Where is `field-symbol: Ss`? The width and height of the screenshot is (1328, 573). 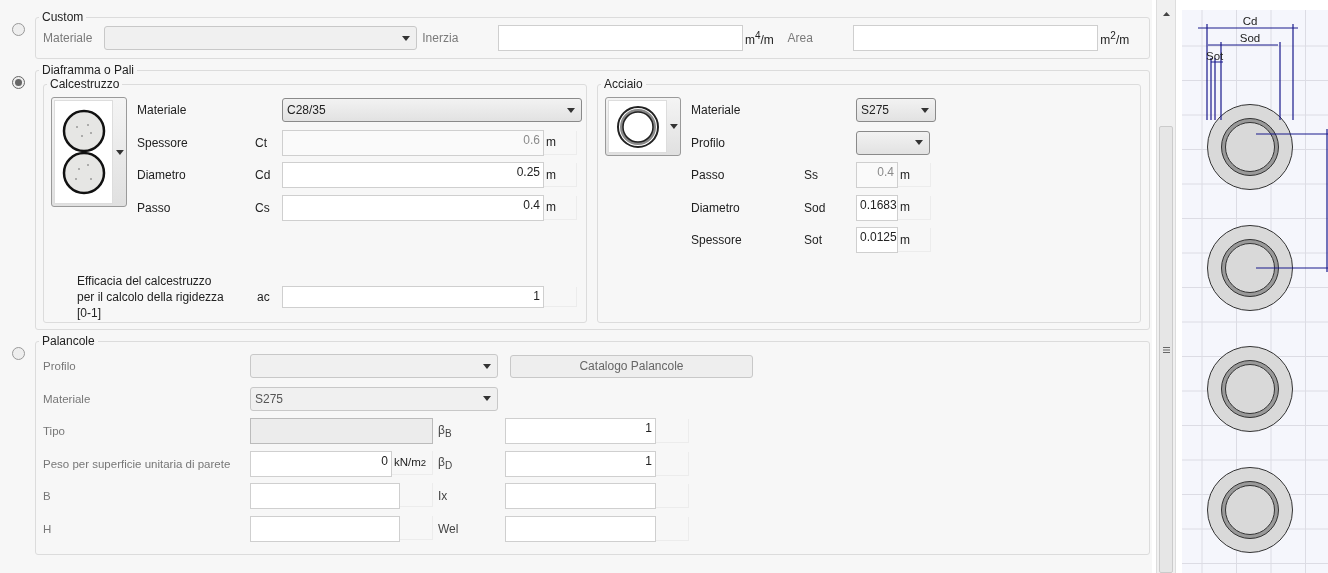
field-symbol: Ss is located at coordinates (811, 175).